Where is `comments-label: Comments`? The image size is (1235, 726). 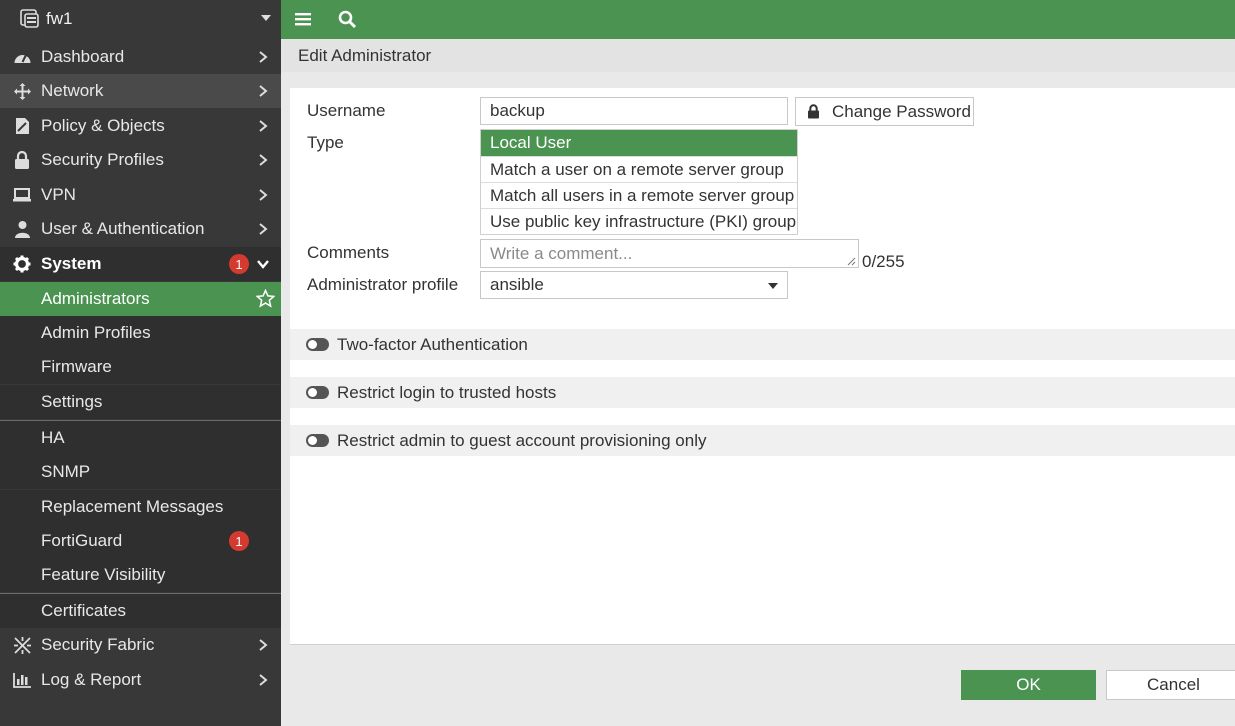
comments-label: Comments is located at coordinates (348, 252).